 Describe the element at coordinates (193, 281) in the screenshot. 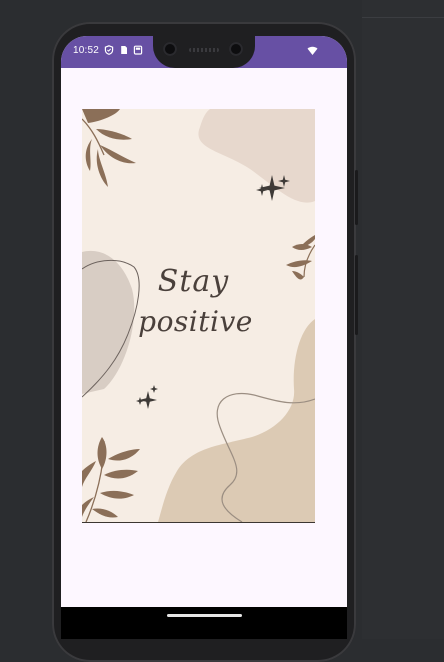

I see `poster-title-line1: Stay` at that location.